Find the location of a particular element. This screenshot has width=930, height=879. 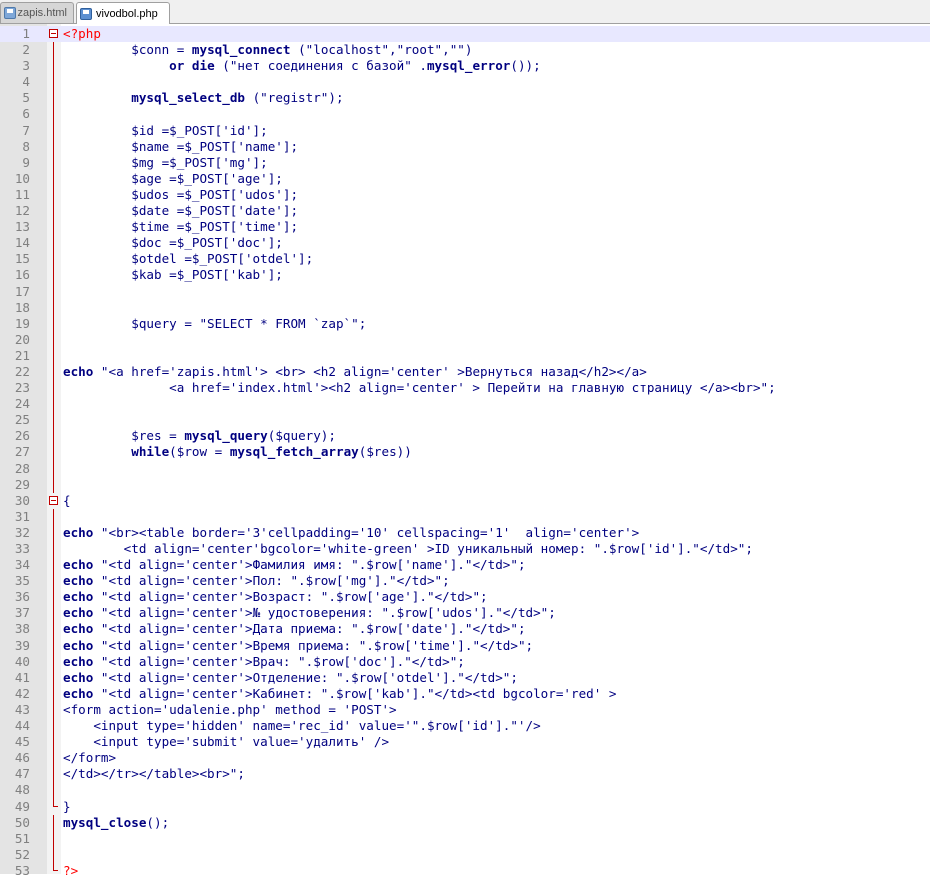

code-text: while($row = mysql_fetch_array($res)) is located at coordinates (237, 452).